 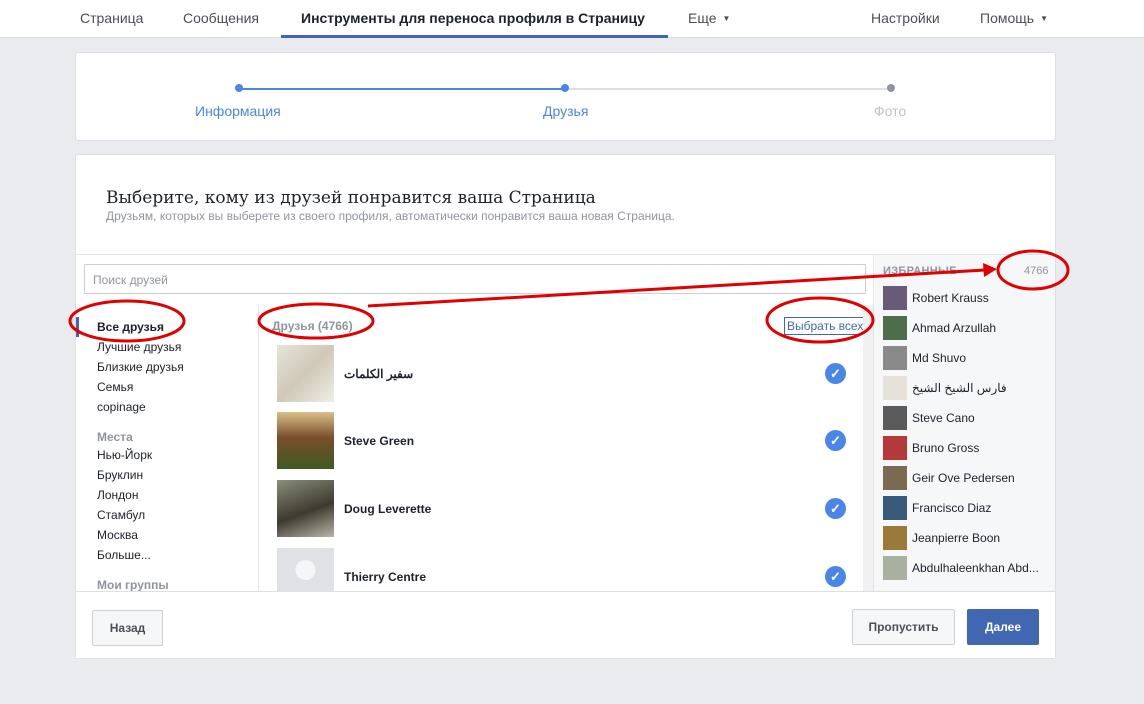 I want to click on search-input: Поиск друзей, so click(x=475, y=279).